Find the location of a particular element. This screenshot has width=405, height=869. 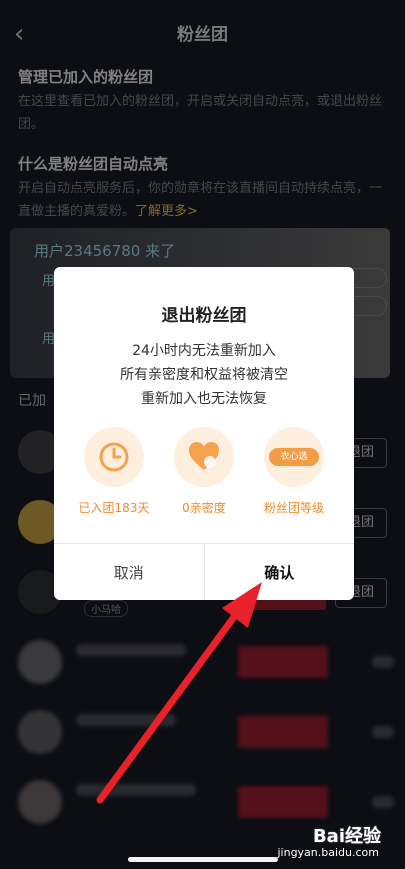

watermark-url: jingyan.baidu.com is located at coordinates (328, 852).